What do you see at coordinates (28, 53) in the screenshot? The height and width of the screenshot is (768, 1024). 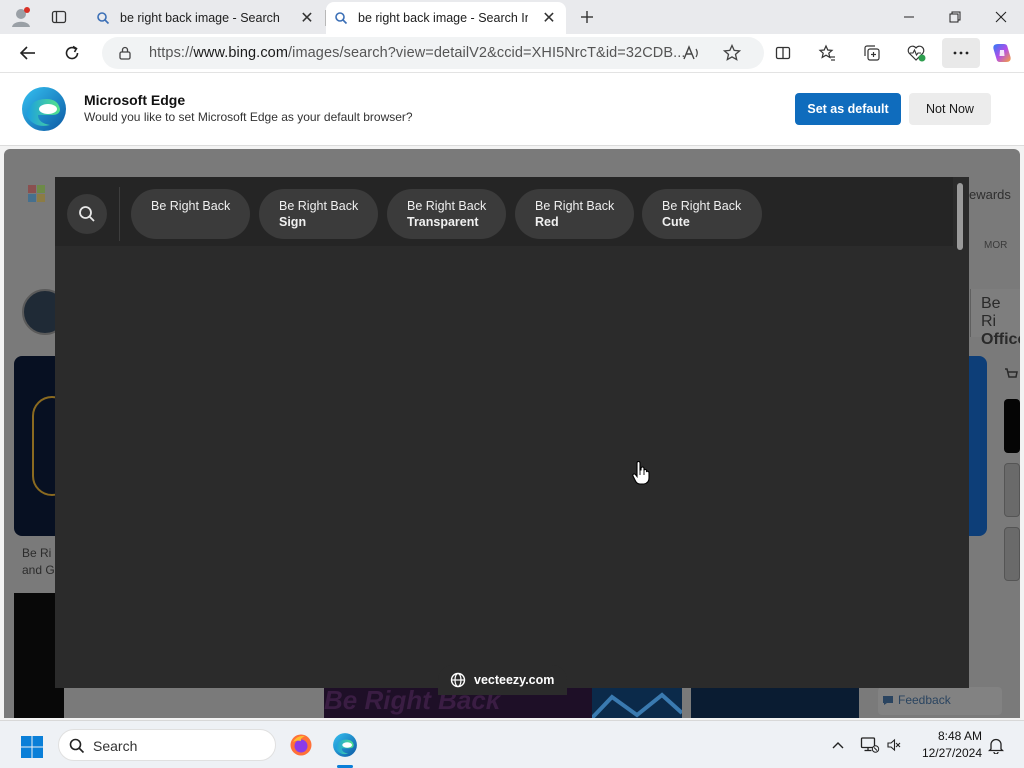 I see `back-button` at bounding box center [28, 53].